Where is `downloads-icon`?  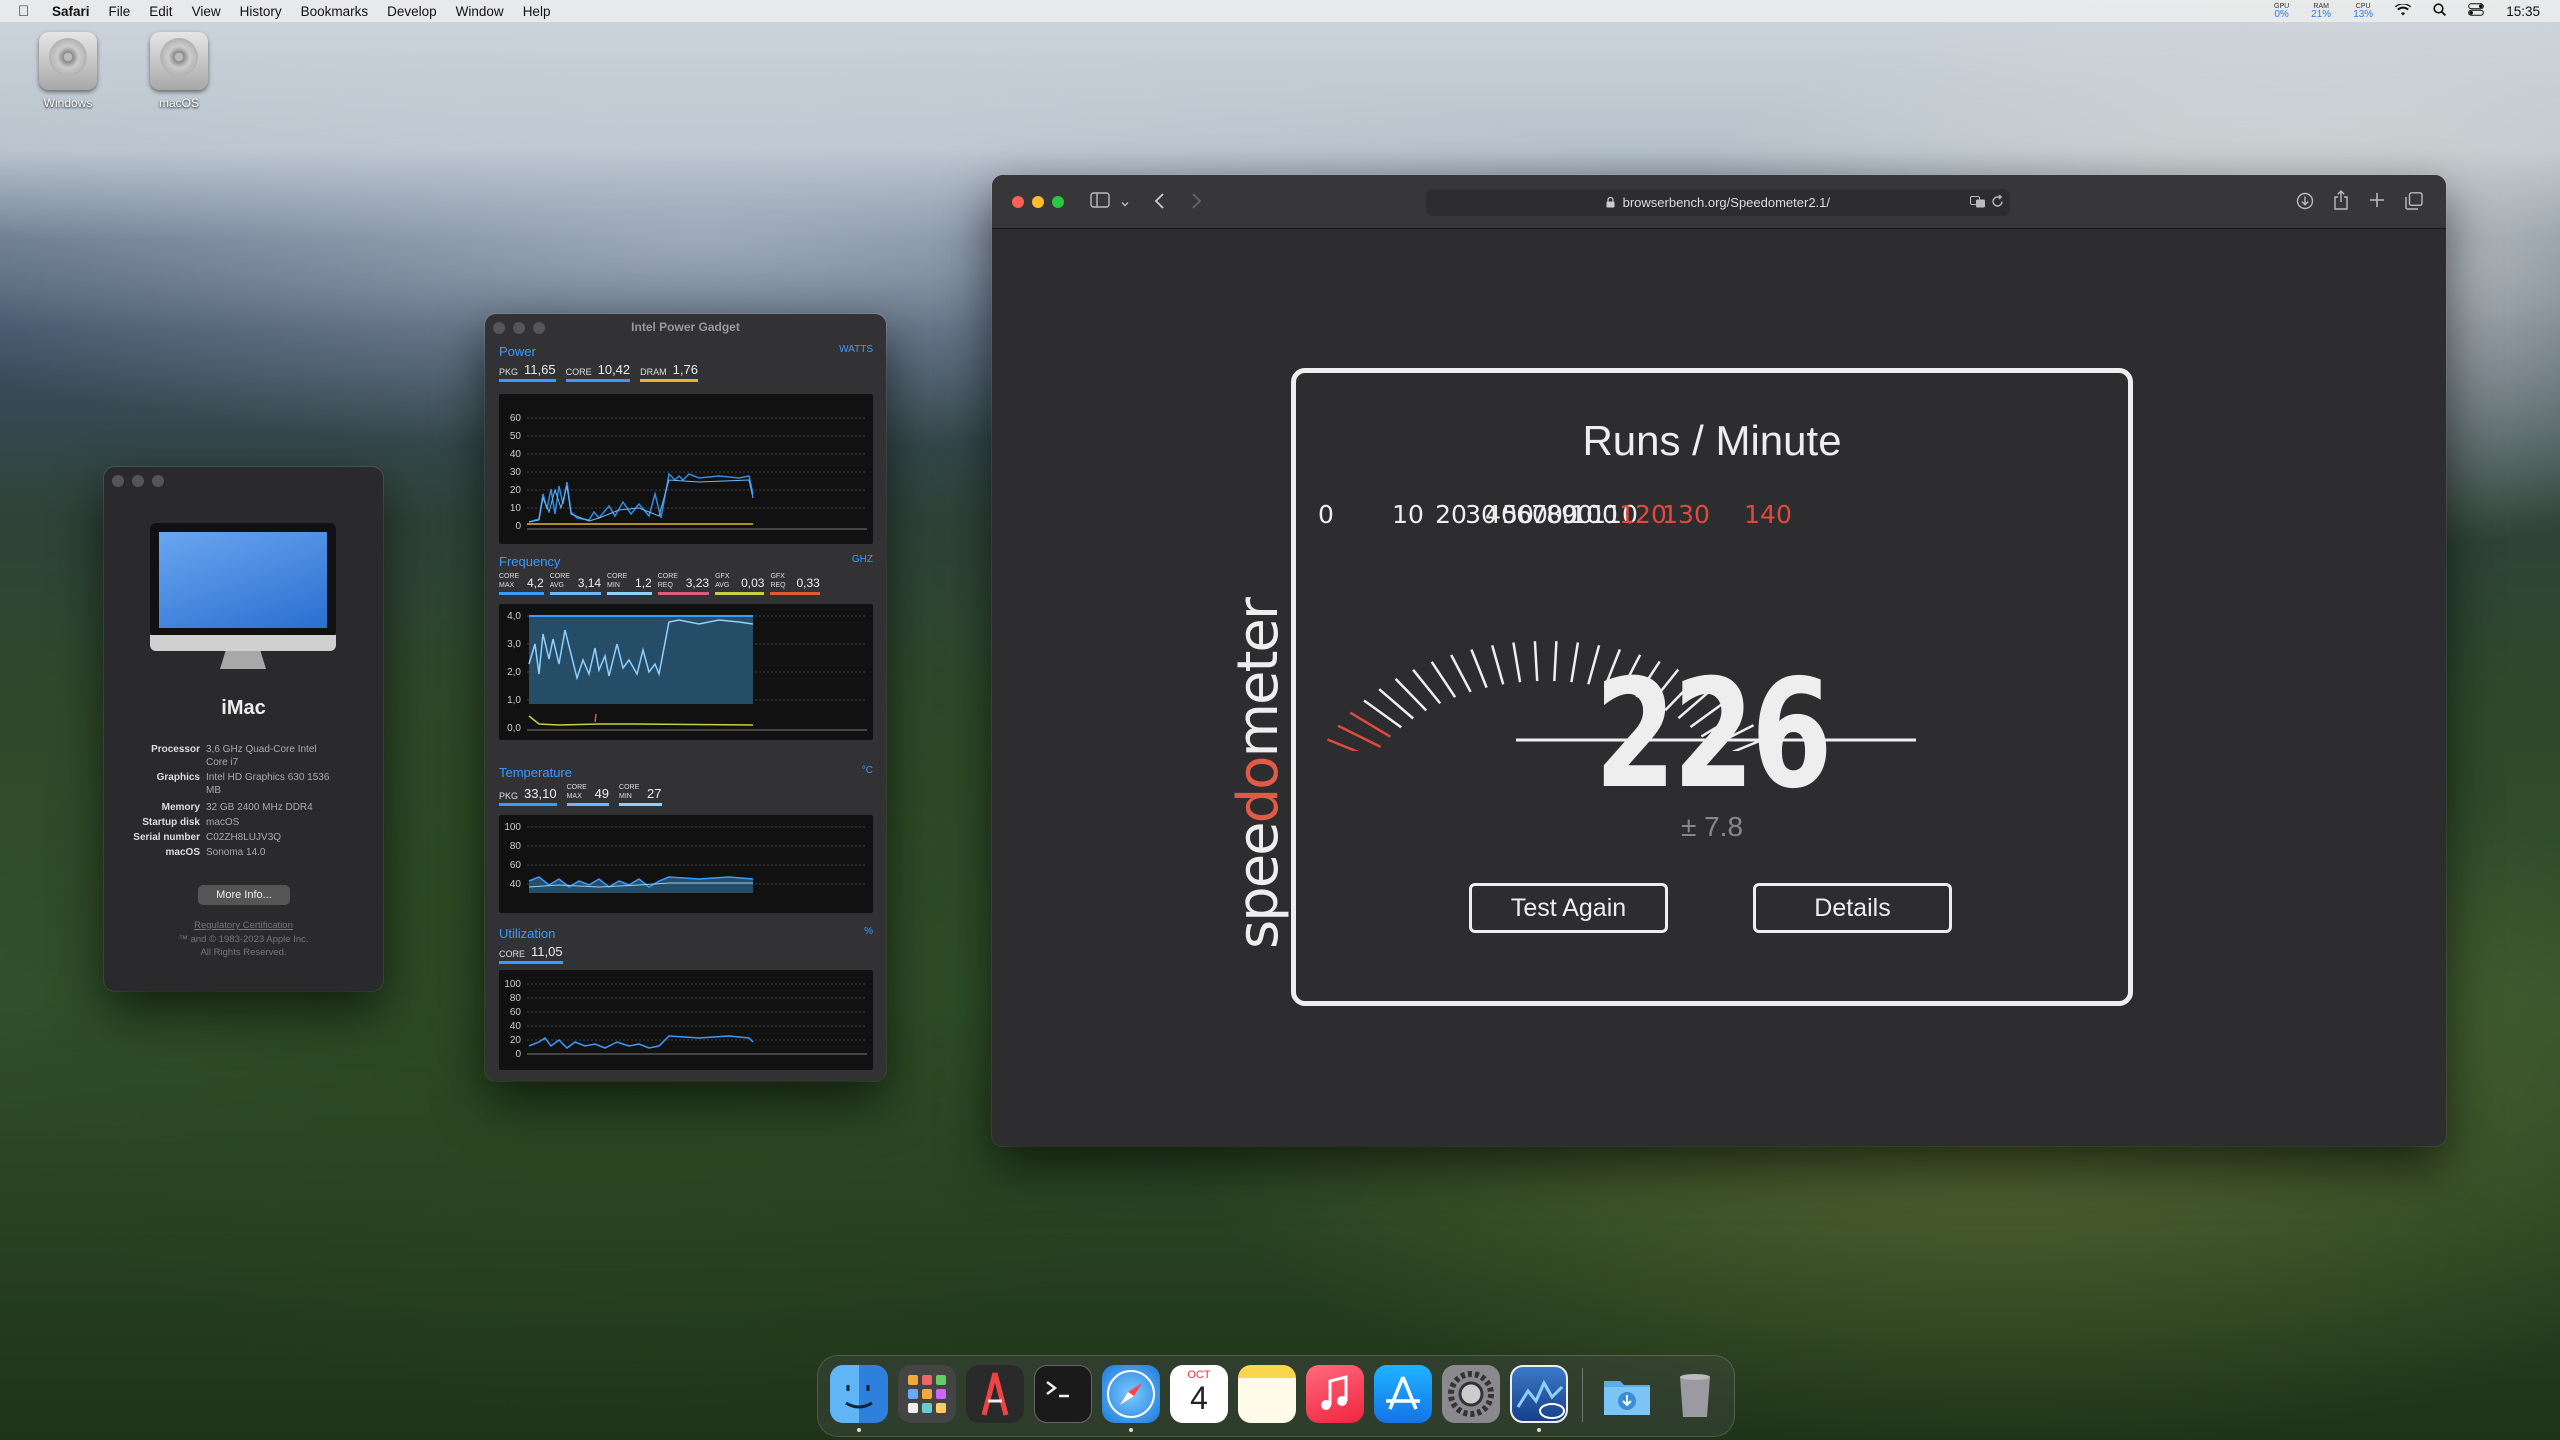 downloads-icon is located at coordinates (2305, 203).